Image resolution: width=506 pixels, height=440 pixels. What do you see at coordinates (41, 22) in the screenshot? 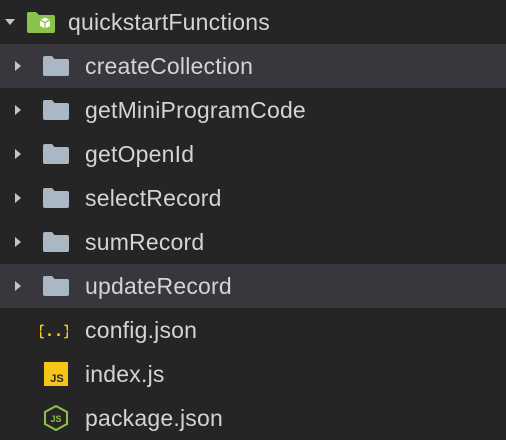
I see `cloud-function-folder-icon` at bounding box center [41, 22].